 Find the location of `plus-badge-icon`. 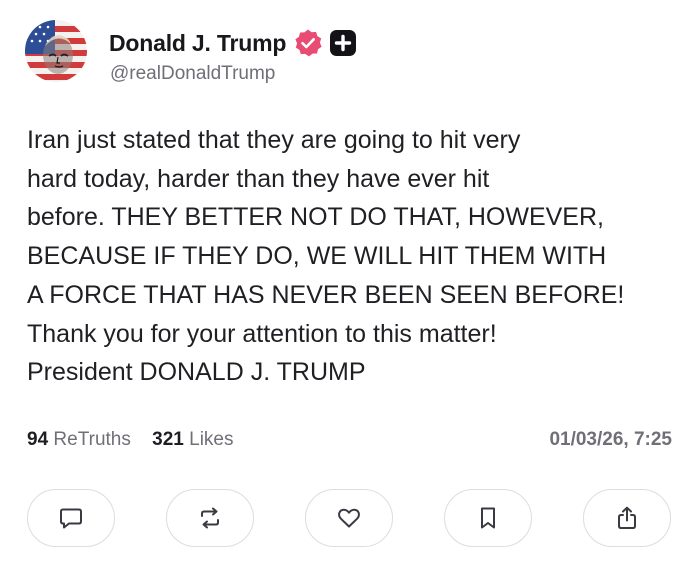

plus-badge-icon is located at coordinates (343, 43).